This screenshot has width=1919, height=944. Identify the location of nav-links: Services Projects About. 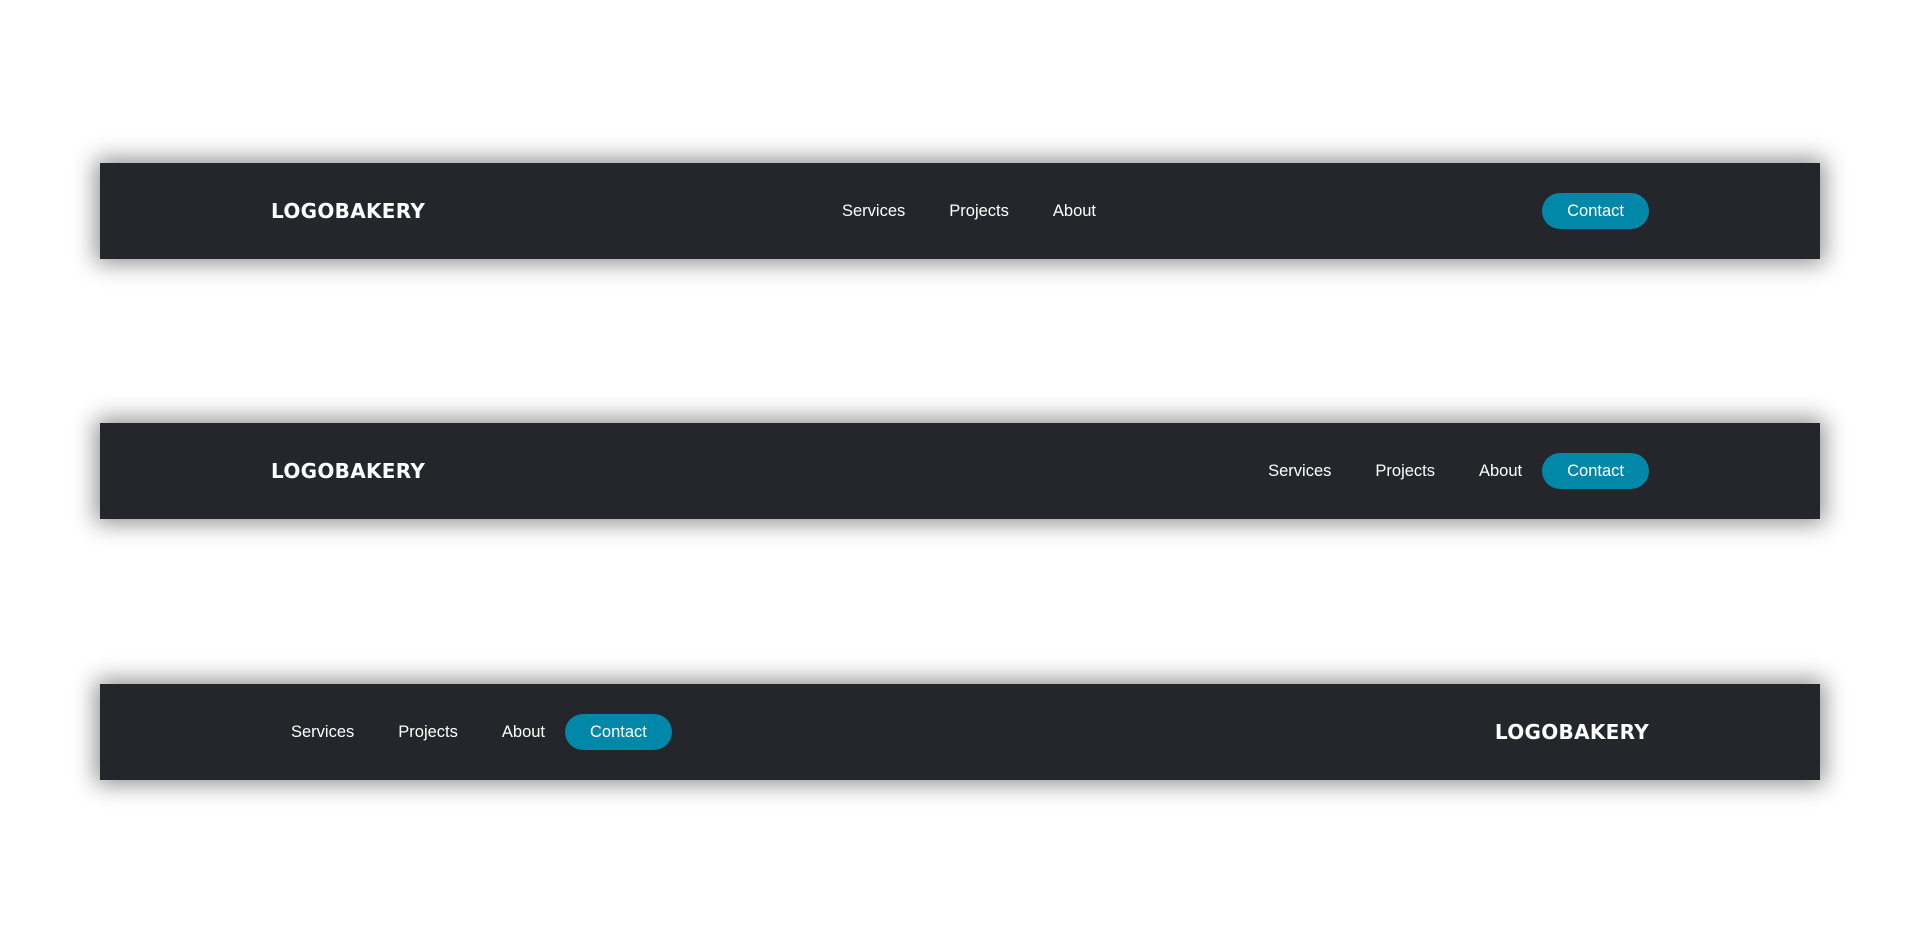
(969, 211).